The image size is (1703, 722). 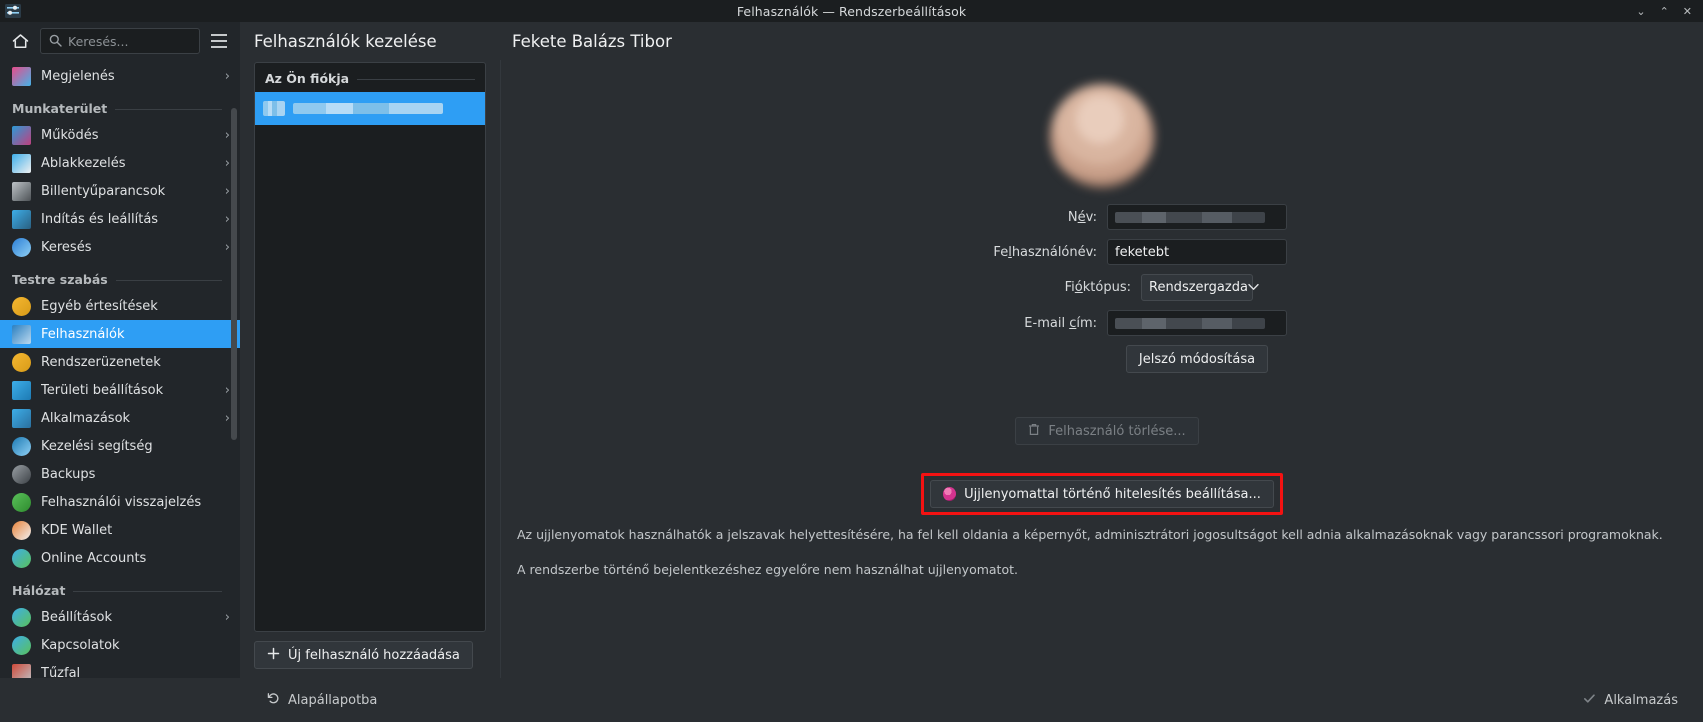 I want to click on account_type-label-accel: ó, so click(x=1078, y=287).